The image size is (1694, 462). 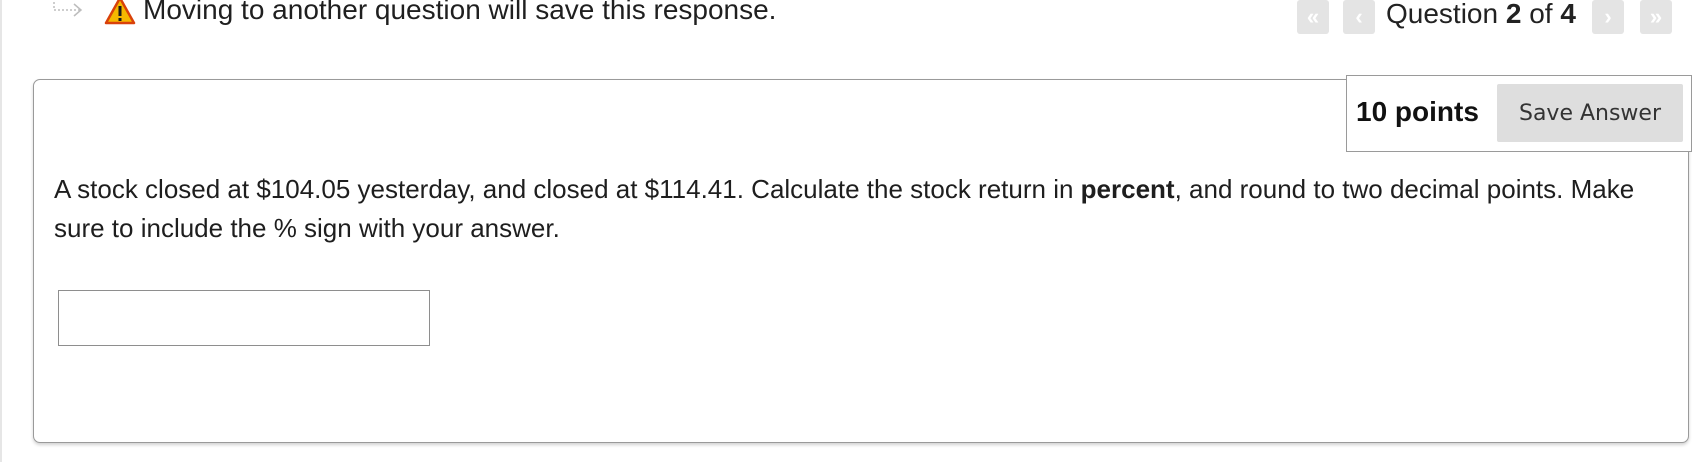 I want to click on first-question-button: «, so click(x=1313, y=17).